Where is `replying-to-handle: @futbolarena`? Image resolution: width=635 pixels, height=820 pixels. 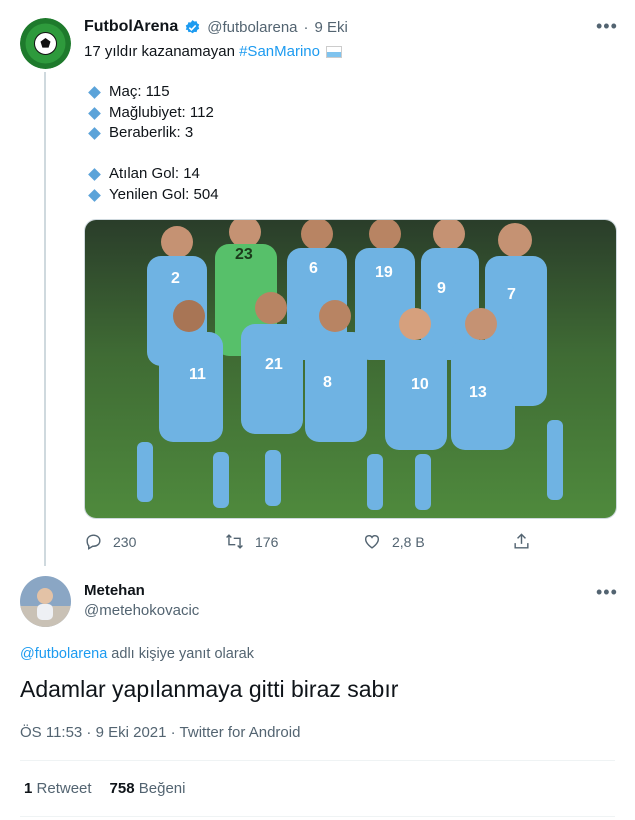 replying-to-handle: @futbolarena is located at coordinates (63, 654).